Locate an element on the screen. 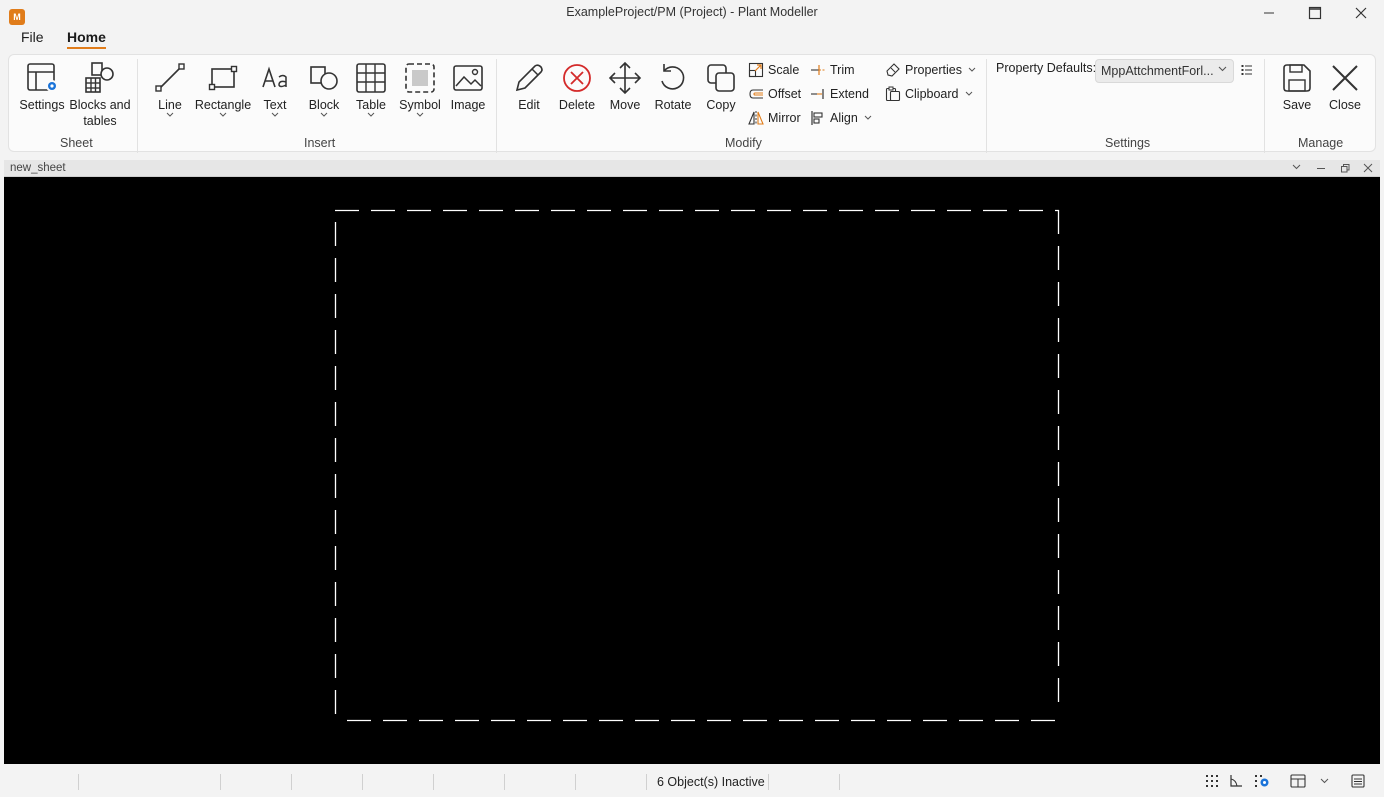 The height and width of the screenshot is (797, 1384). edit-button: Edit is located at coordinates (529, 87).